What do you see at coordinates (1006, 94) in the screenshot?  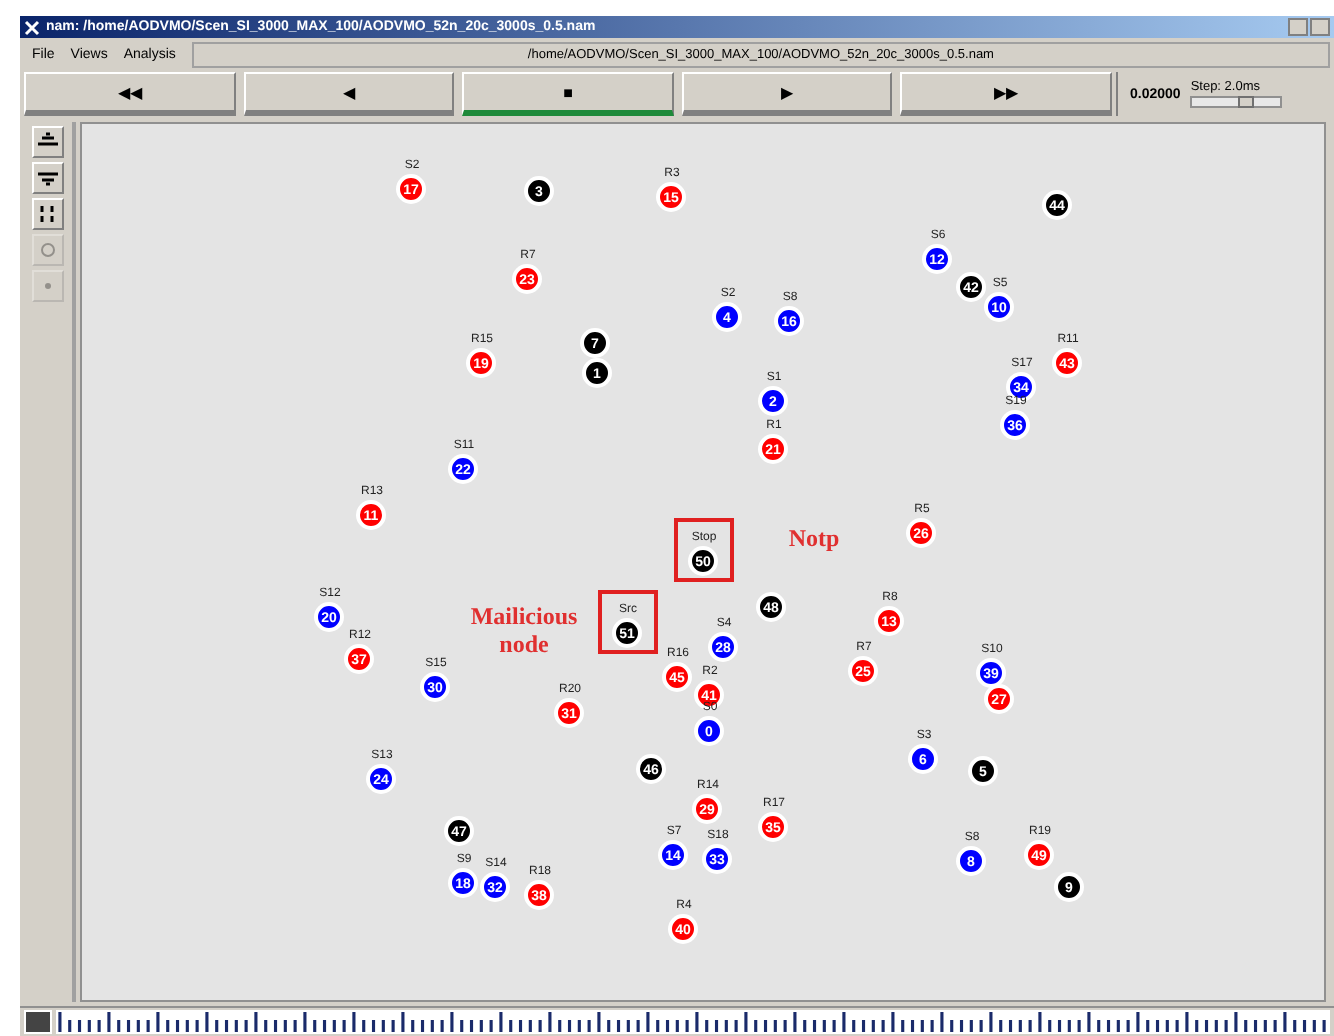 I see `playback-button: ▶▶` at bounding box center [1006, 94].